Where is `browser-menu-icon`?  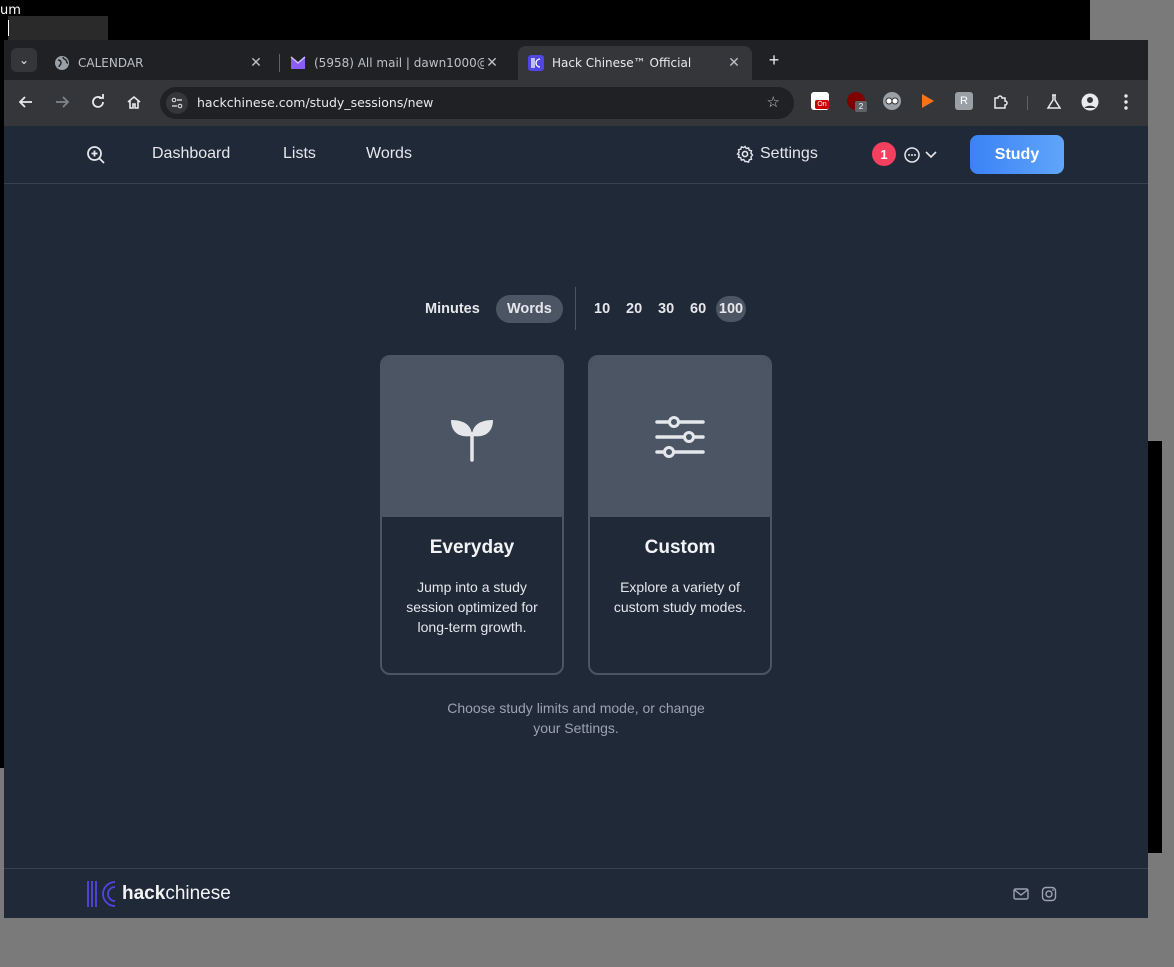
browser-menu-icon is located at coordinates (1126, 102).